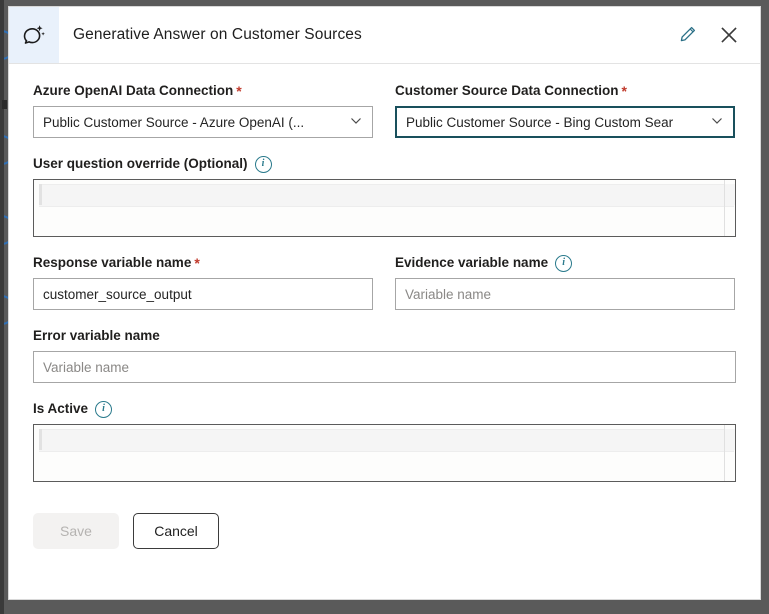  What do you see at coordinates (34, 35) in the screenshot?
I see `sparkle-chat-icon` at bounding box center [34, 35].